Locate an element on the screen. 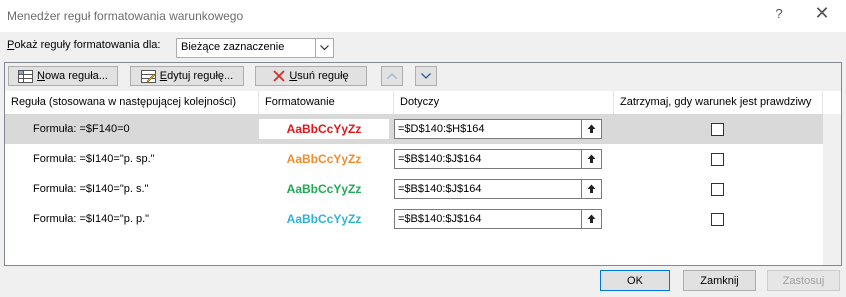 The width and height of the screenshot is (846, 297). help-button: ? is located at coordinates (779, 13).